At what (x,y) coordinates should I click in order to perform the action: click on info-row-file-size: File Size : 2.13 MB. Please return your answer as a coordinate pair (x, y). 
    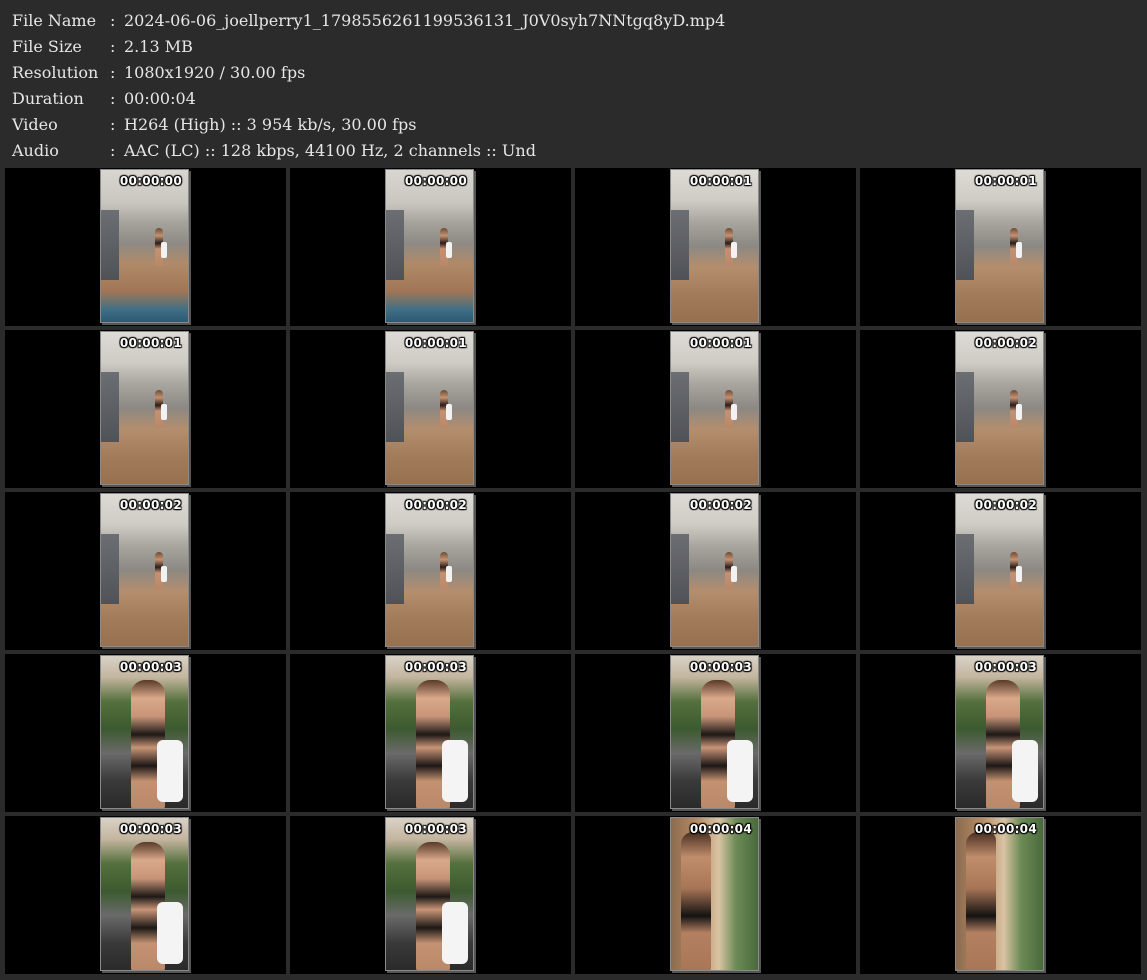
    Looking at the image, I should click on (572, 47).